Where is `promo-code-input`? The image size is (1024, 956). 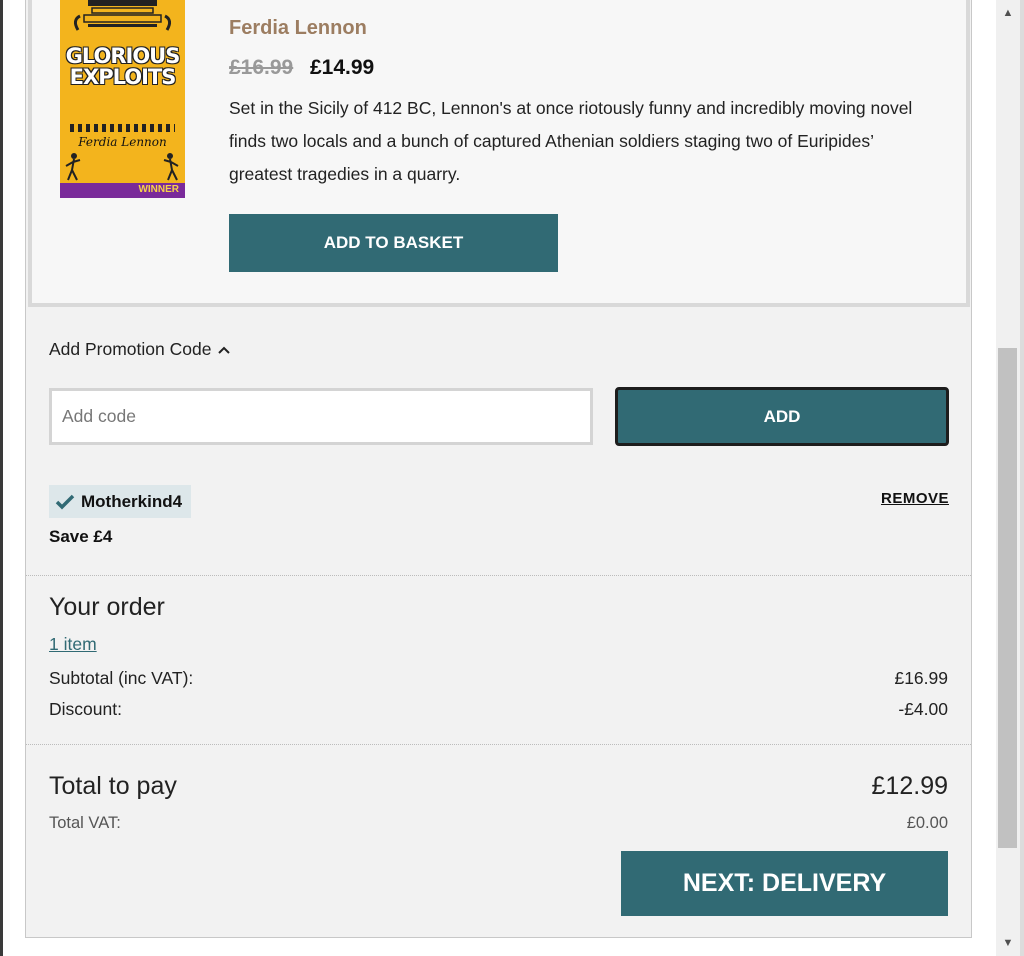
promo-code-input is located at coordinates (321, 416).